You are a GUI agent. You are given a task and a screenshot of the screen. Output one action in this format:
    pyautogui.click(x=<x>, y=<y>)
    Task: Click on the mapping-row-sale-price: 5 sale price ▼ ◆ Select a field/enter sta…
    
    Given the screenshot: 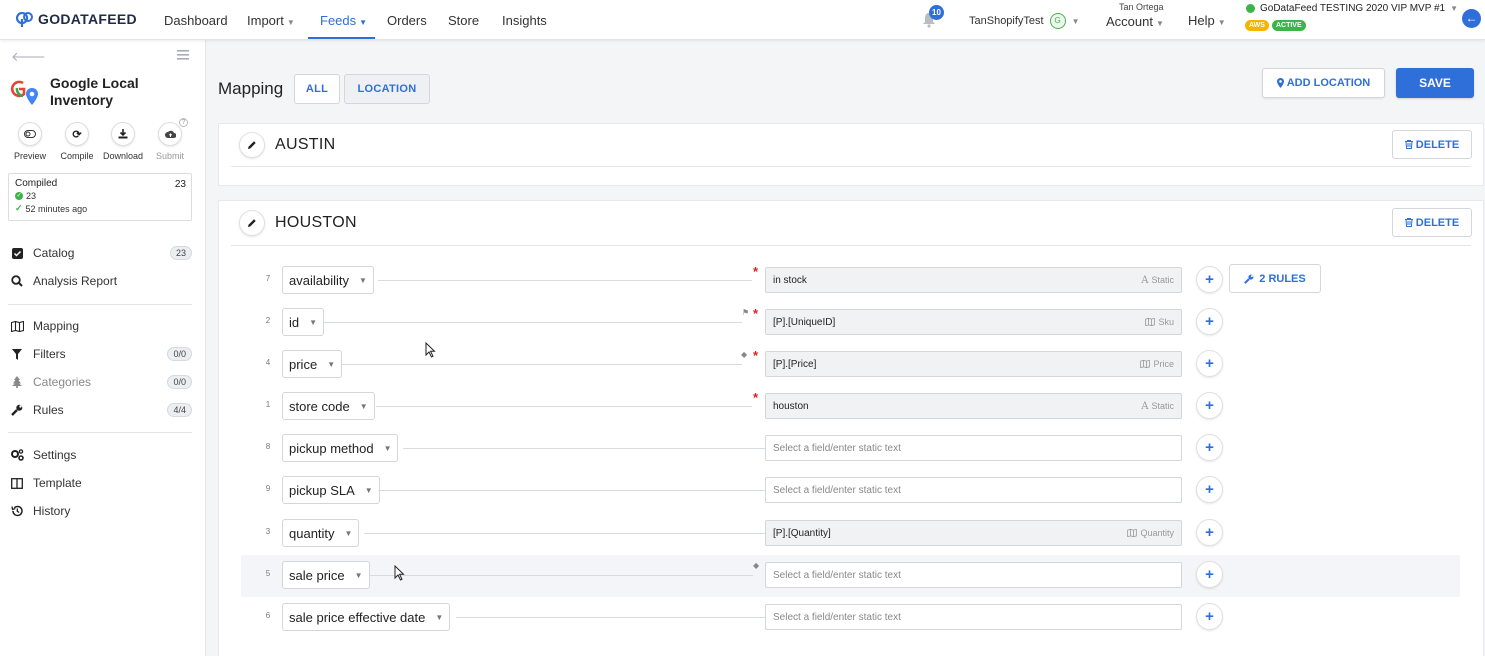 What is the action you would take?
    pyautogui.click(x=850, y=576)
    